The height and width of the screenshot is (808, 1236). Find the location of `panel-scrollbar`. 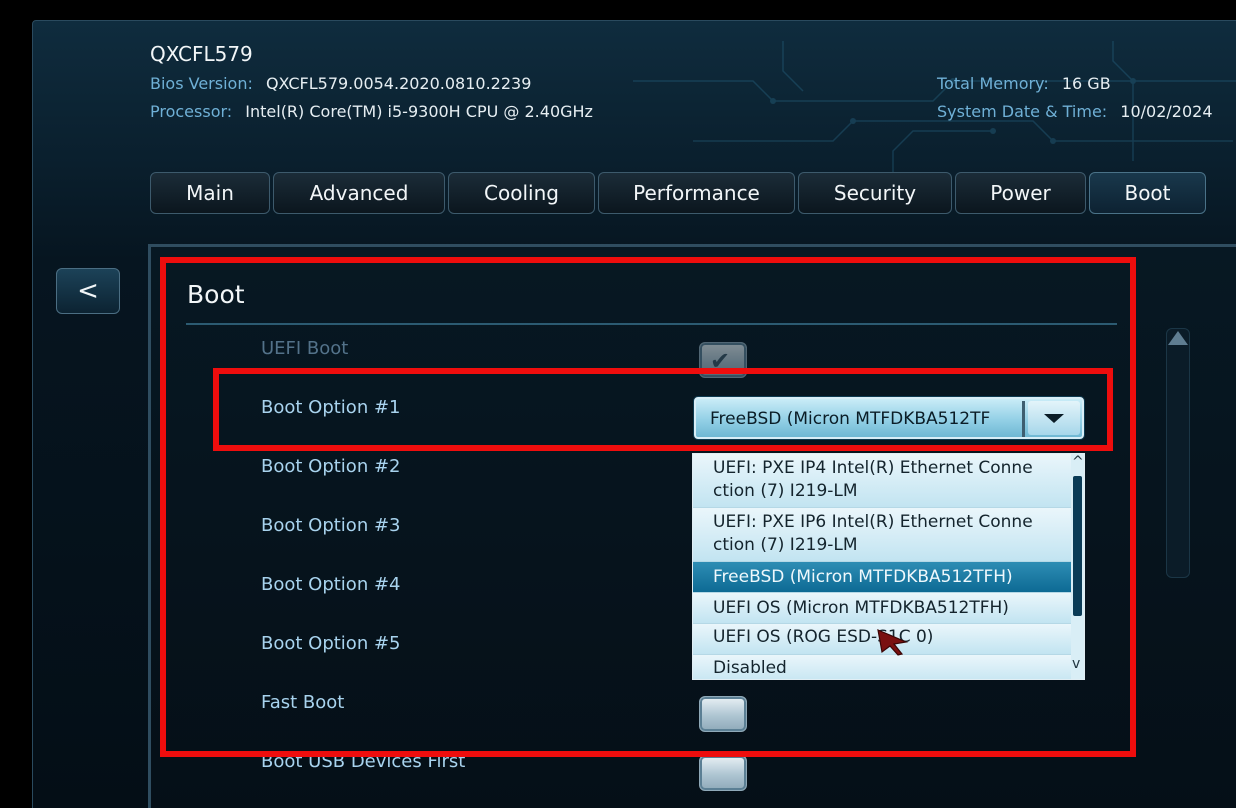

panel-scrollbar is located at coordinates (1178, 453).